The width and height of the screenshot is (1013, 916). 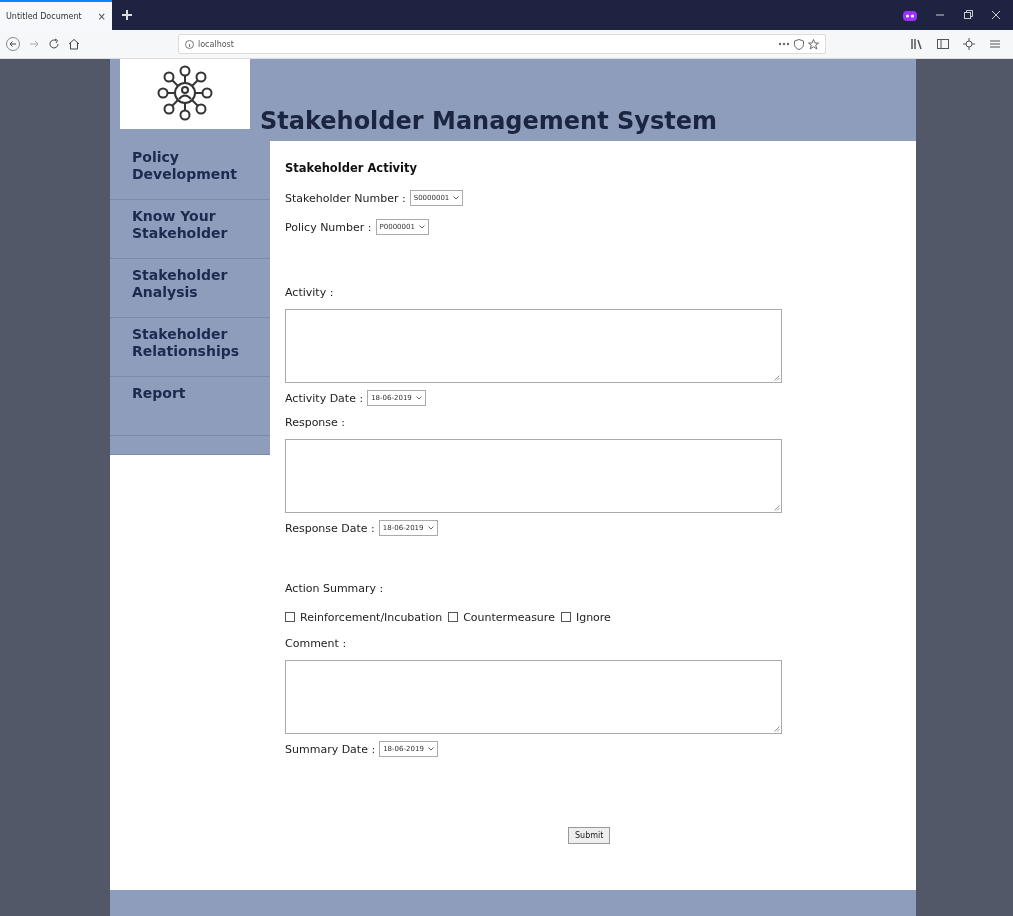 I want to click on form-heading: Stakeholder Activity, so click(x=351, y=168).